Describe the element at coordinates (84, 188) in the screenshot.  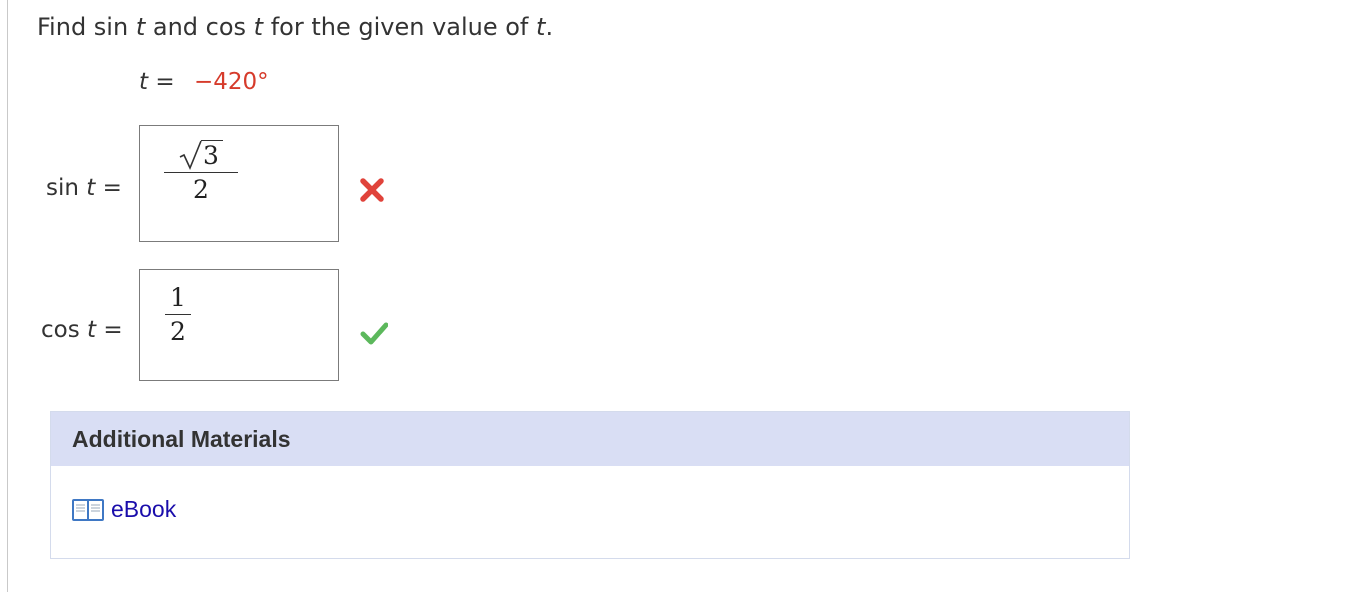
I see `sin-label: sin t =` at that location.